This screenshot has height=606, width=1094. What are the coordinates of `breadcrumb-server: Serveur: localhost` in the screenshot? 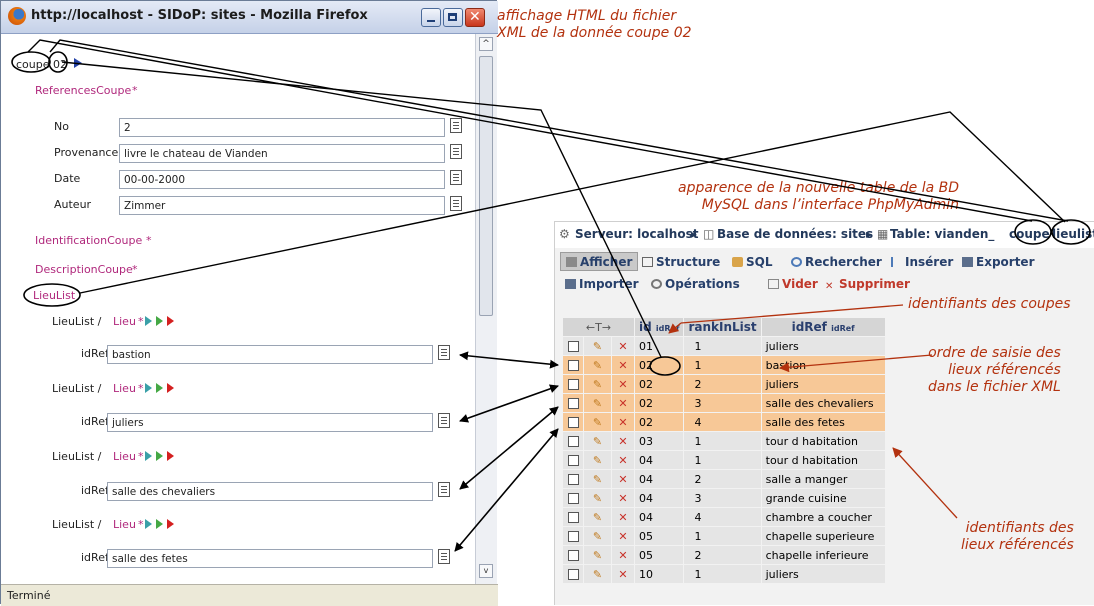 It's located at (636, 234).